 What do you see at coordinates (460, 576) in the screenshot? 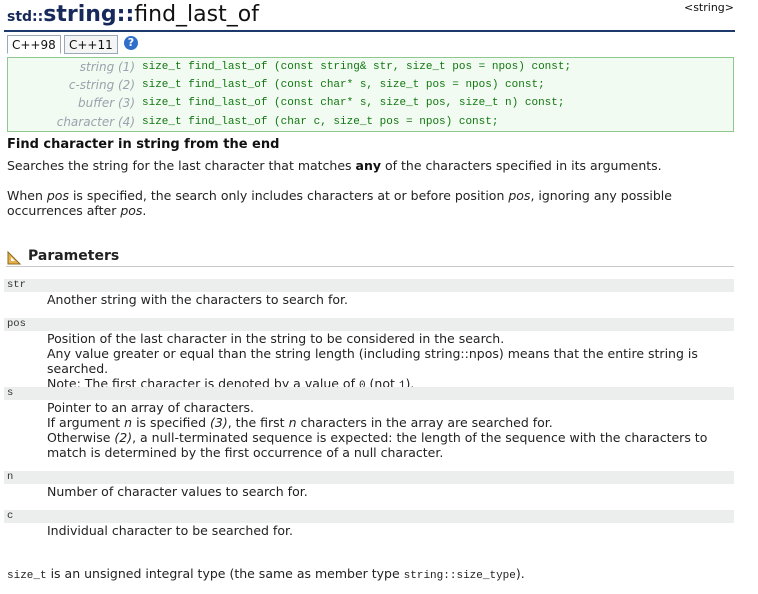
I see `type-name: string::size_type` at bounding box center [460, 576].